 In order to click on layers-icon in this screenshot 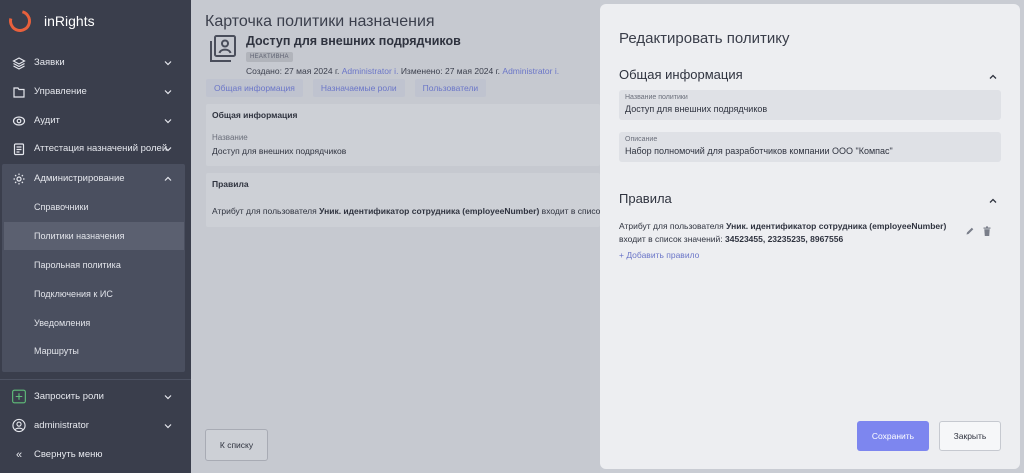, I will do `click(19, 63)`.